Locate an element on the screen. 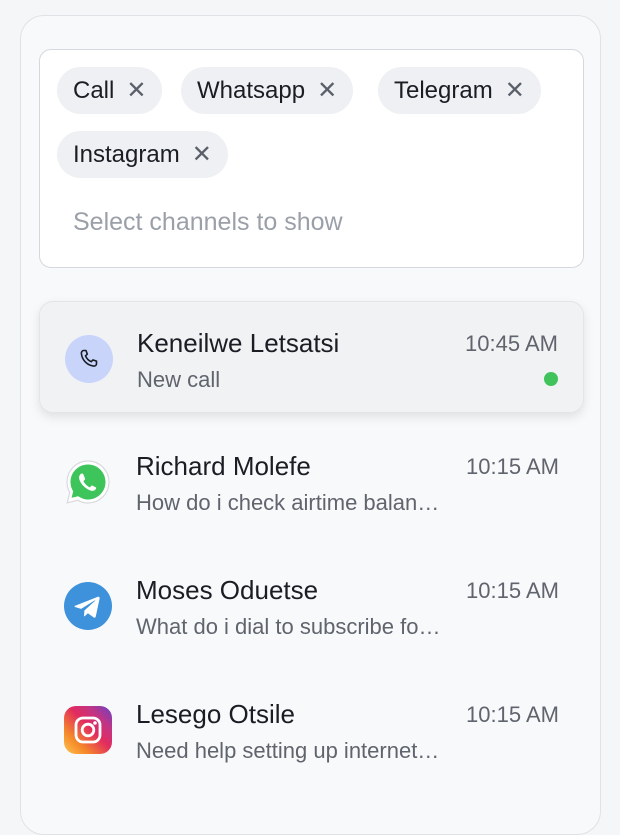  channel-chip-instagram: Instagram ✕ is located at coordinates (142, 154).